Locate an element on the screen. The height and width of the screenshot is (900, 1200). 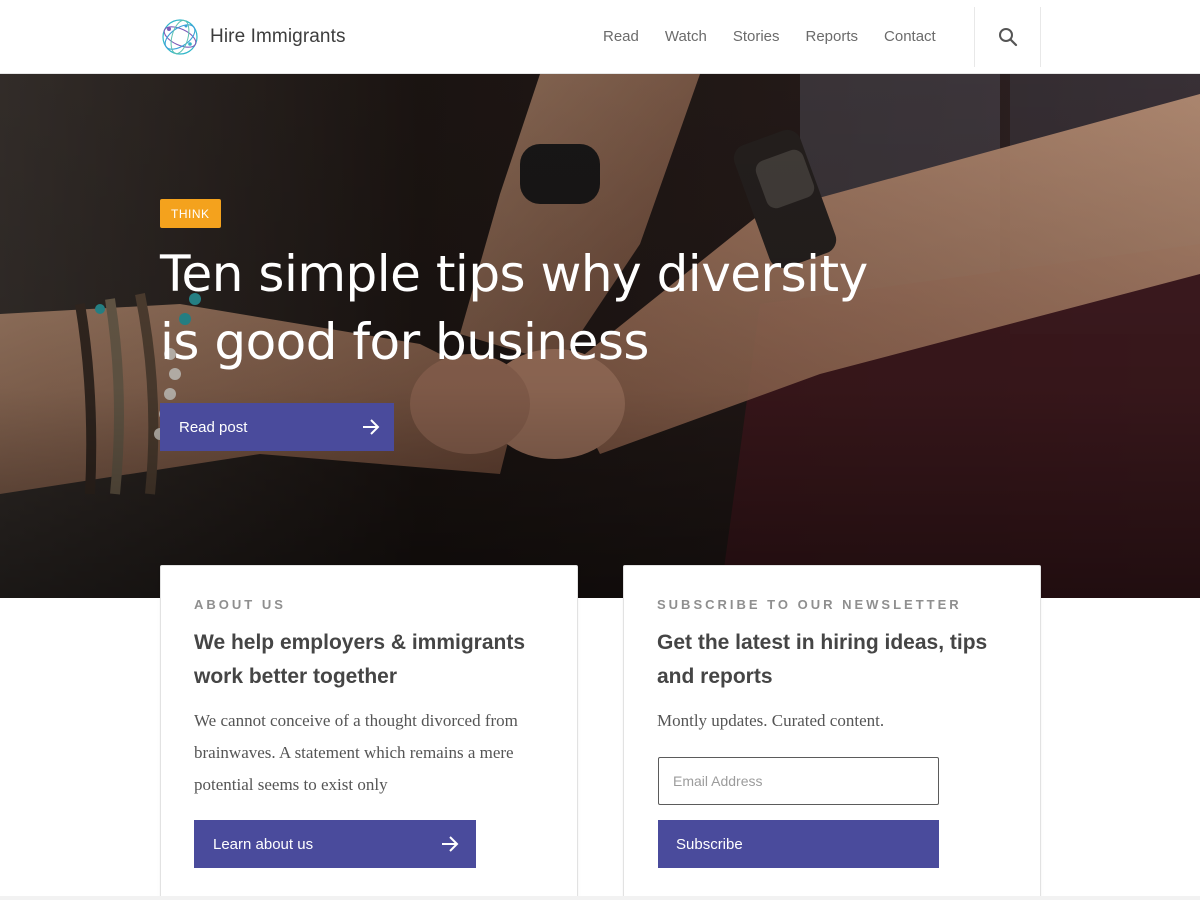
category-tag: THINK is located at coordinates (190, 213).